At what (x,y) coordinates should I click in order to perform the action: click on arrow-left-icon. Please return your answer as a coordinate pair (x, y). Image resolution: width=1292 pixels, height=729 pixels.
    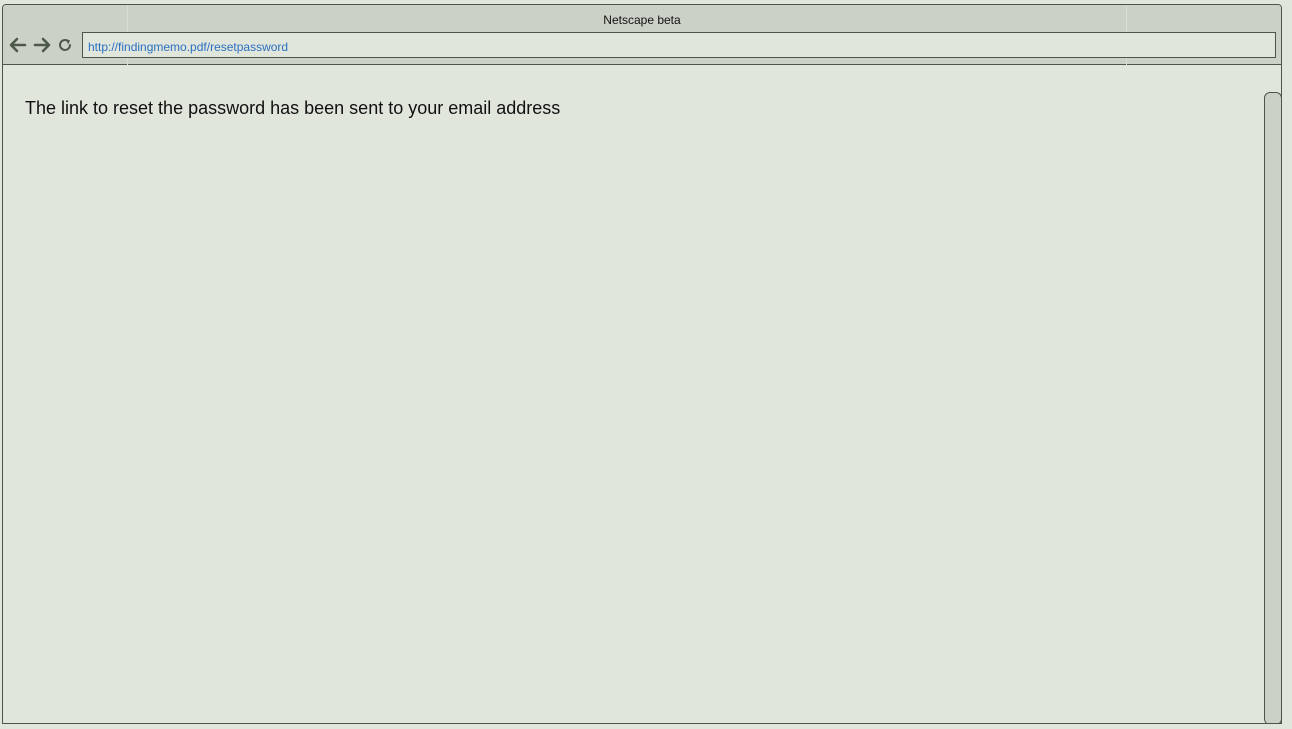
    Looking at the image, I should click on (18, 45).